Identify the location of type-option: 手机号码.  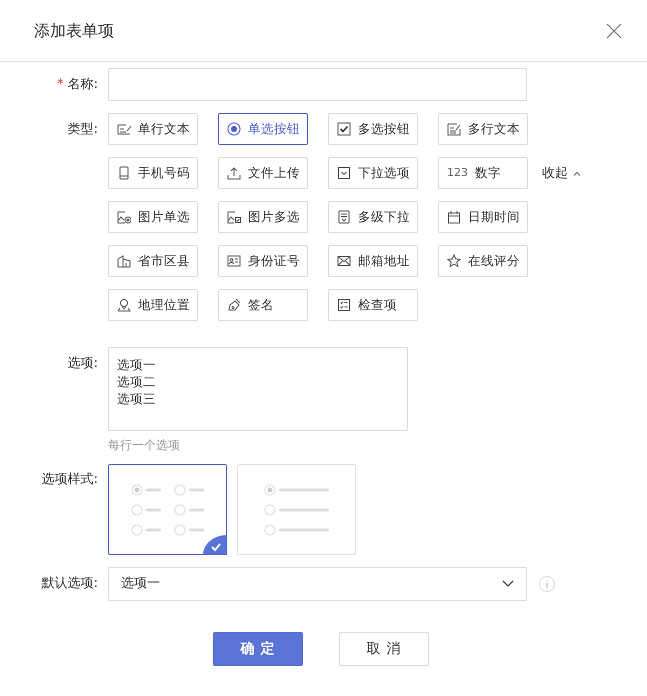
(153, 173).